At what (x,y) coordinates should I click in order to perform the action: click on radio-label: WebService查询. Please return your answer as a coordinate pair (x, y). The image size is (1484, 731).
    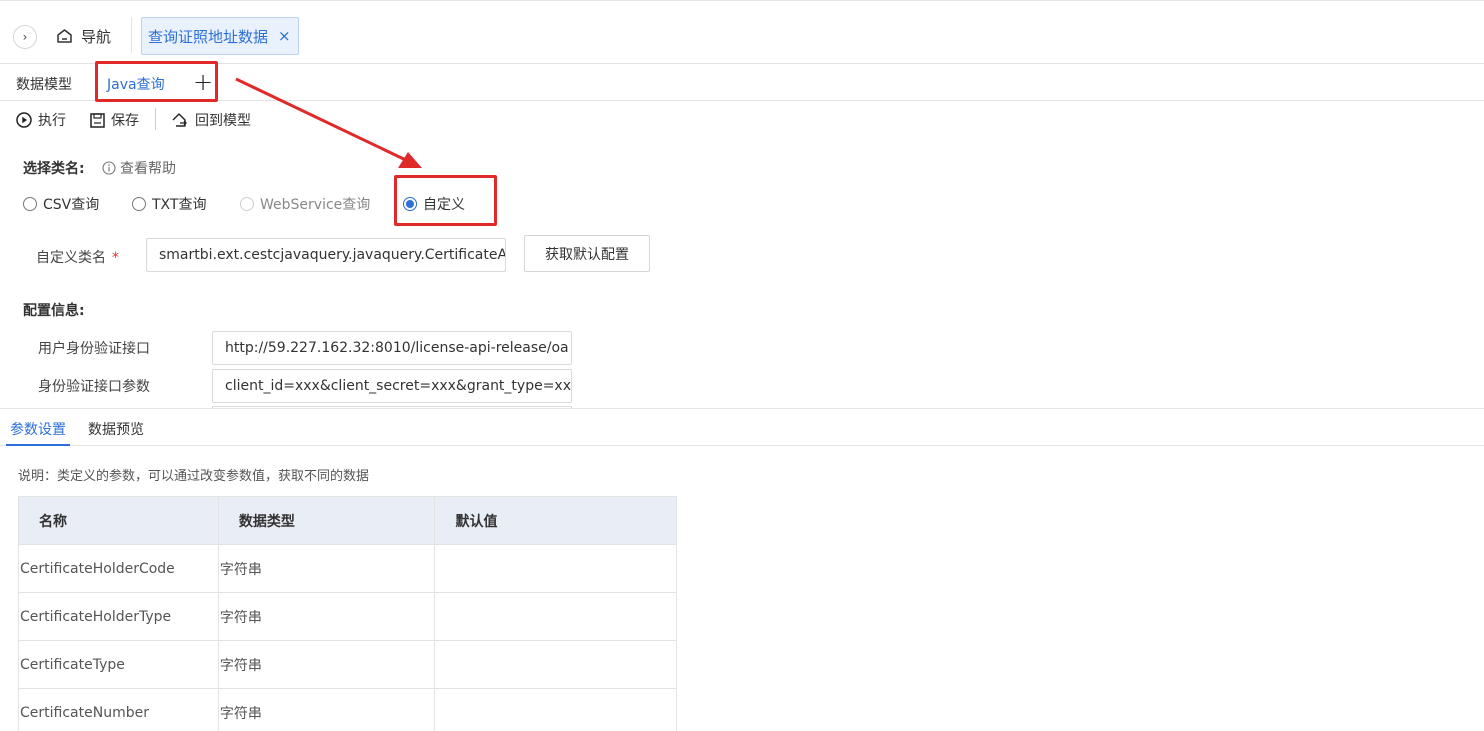
    Looking at the image, I should click on (315, 205).